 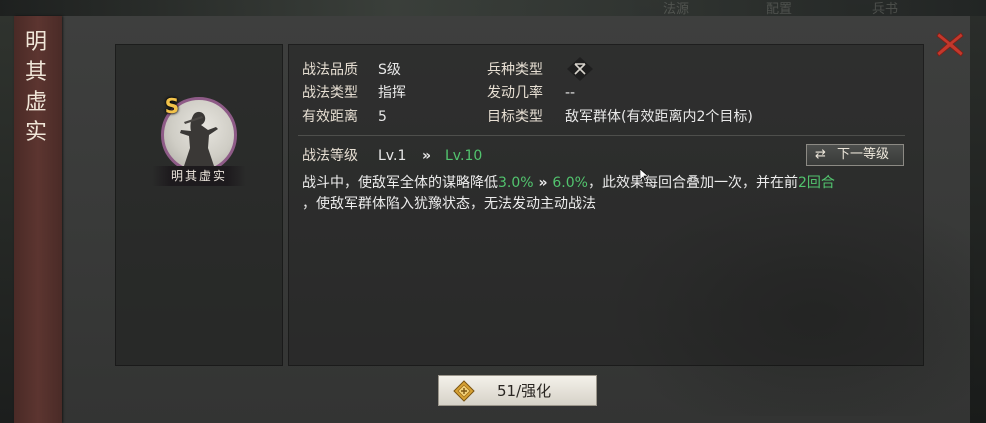 I want to click on desc-arrow: », so click(x=543, y=183).